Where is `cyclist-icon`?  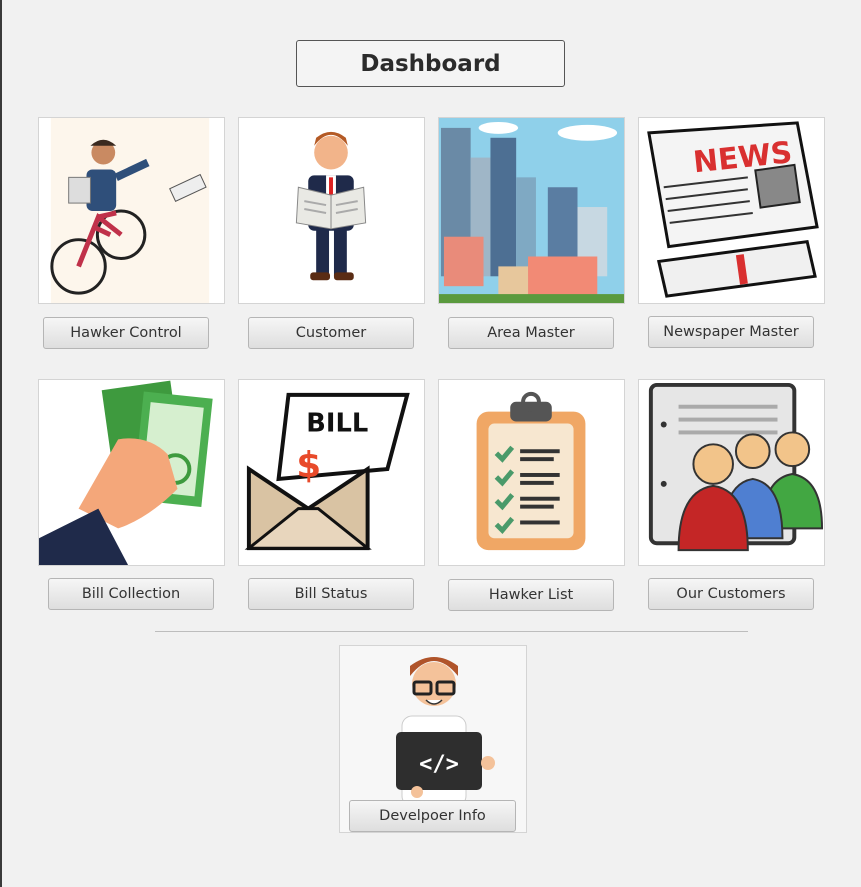 cyclist-icon is located at coordinates (131, 210).